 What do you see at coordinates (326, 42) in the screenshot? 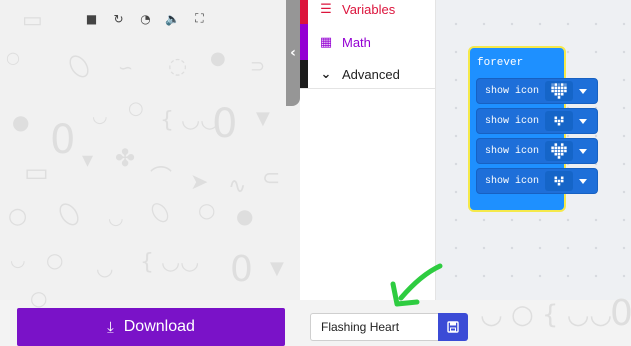
I see `calculator-icon: ▦` at bounding box center [326, 42].